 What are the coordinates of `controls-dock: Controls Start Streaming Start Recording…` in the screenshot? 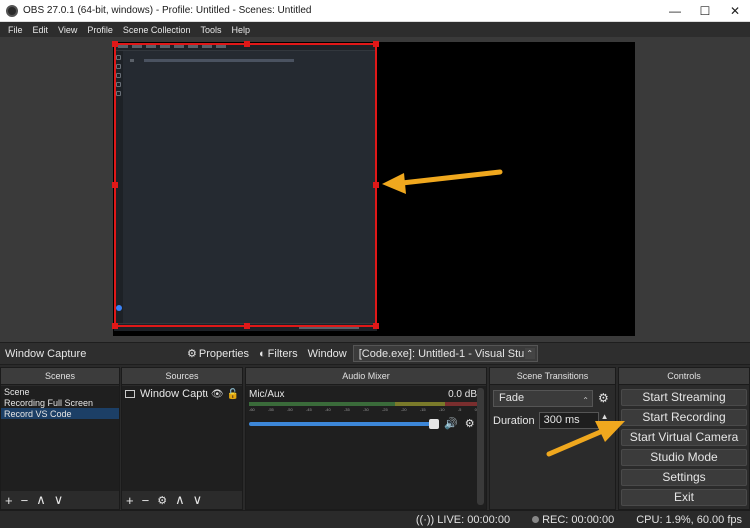 It's located at (684, 438).